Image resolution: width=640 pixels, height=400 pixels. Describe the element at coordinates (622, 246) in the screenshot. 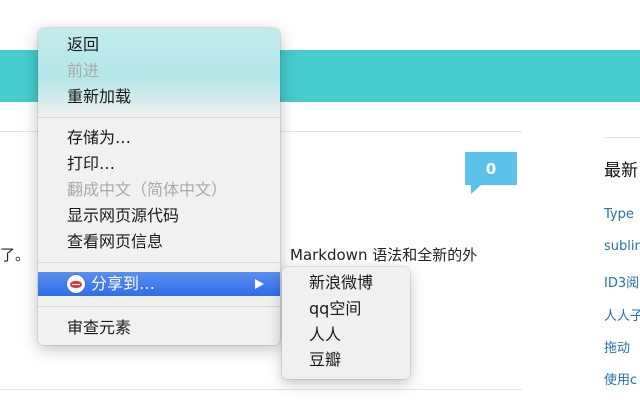

I see `sidebar-link: sublin` at that location.